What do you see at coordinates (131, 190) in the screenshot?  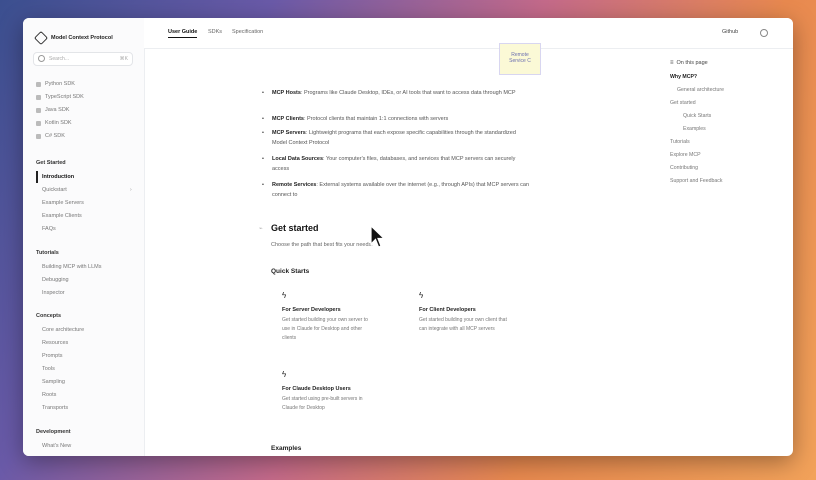 I see `chevron-right-icon: ›` at bounding box center [131, 190].